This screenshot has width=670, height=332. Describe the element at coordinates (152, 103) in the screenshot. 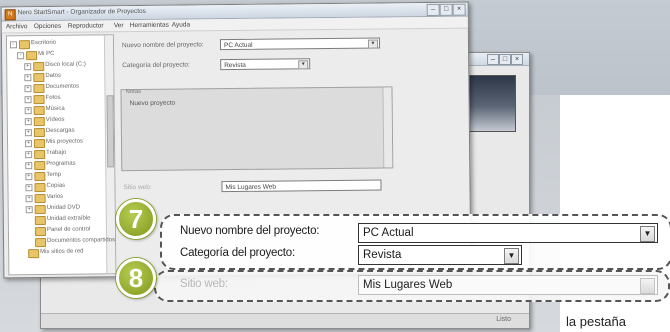

I see `notes-text: Nuevo proyecto` at that location.